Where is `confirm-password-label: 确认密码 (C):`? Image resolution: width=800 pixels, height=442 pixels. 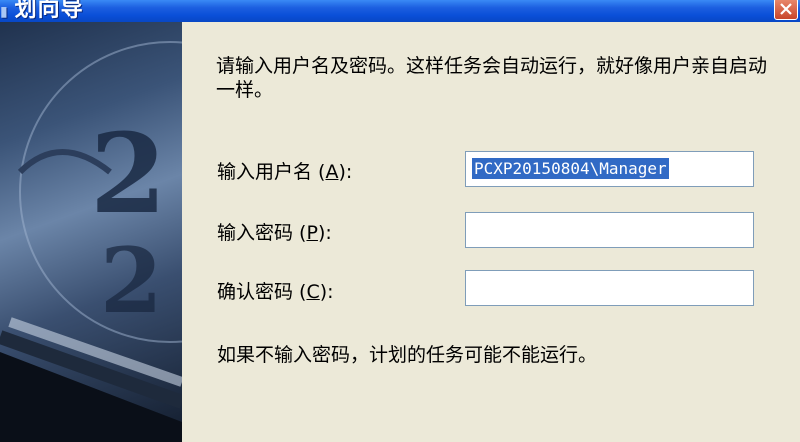
confirm-password-label: 确认密码 (C): is located at coordinates (275, 292).